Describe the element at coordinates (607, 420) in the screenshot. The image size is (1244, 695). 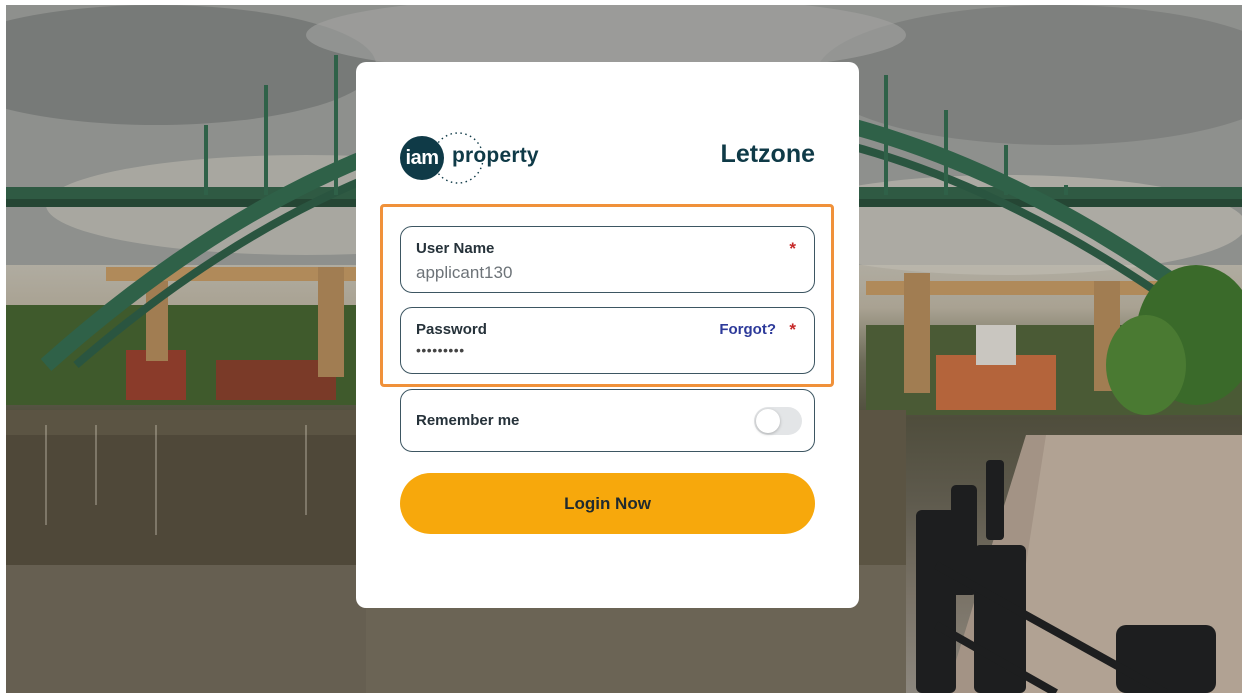
I see `remember-me-row: Remember me` at that location.